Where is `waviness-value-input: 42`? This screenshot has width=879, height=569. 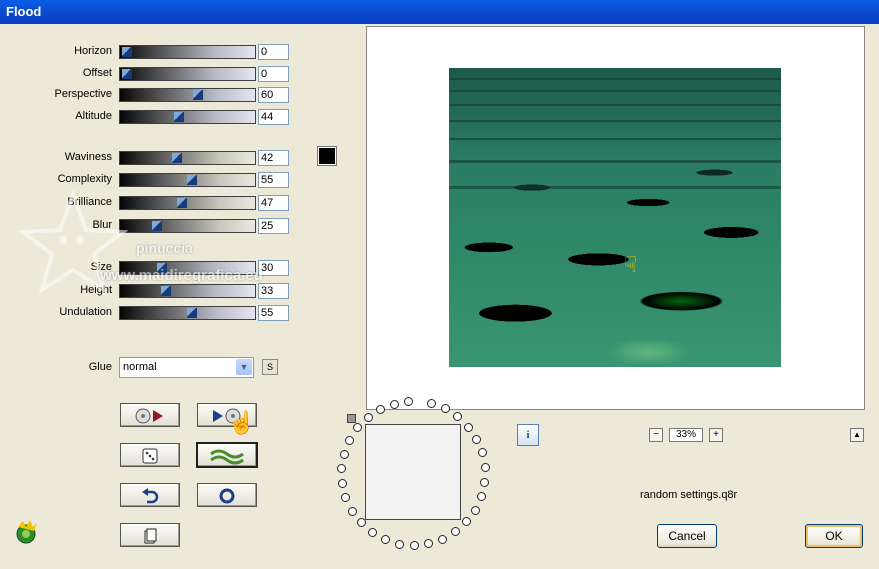 waviness-value-input: 42 is located at coordinates (273, 158).